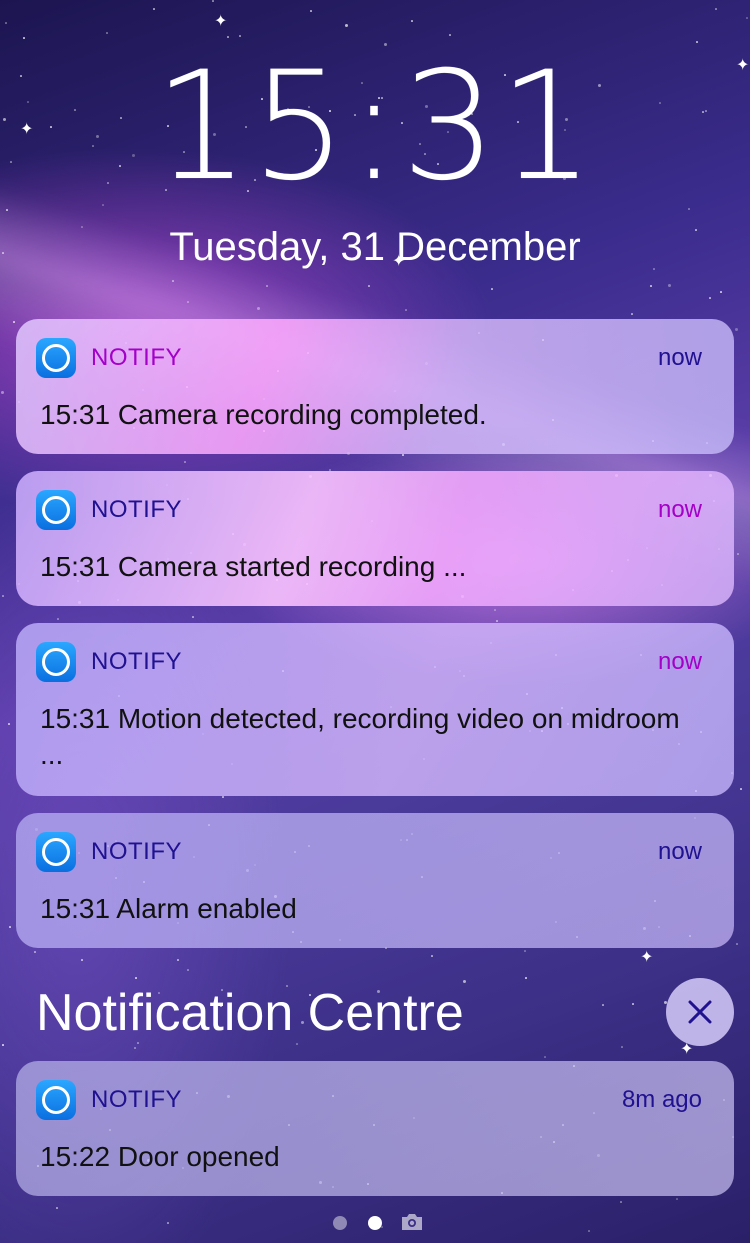 This screenshot has width=750, height=1243. I want to click on lock-screen-clock: 15:31, so click(375, 127).